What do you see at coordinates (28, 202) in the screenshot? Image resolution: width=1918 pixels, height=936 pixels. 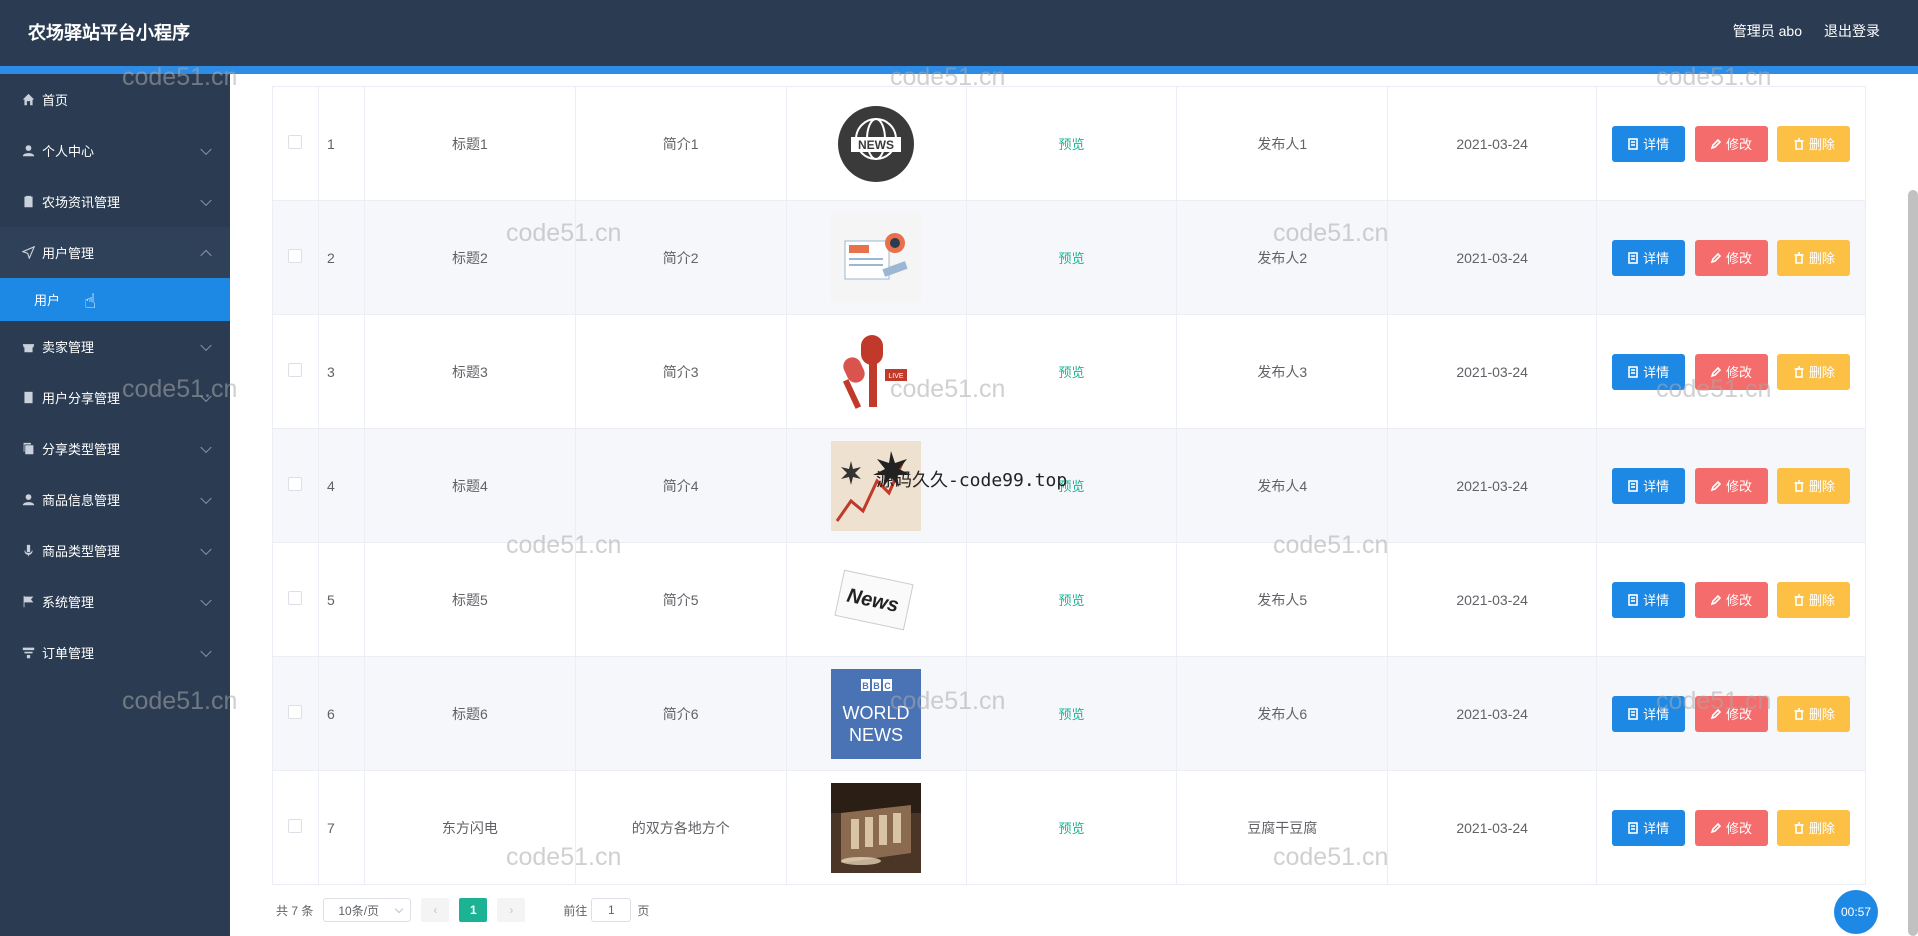 I see `clipboard-icon` at bounding box center [28, 202].